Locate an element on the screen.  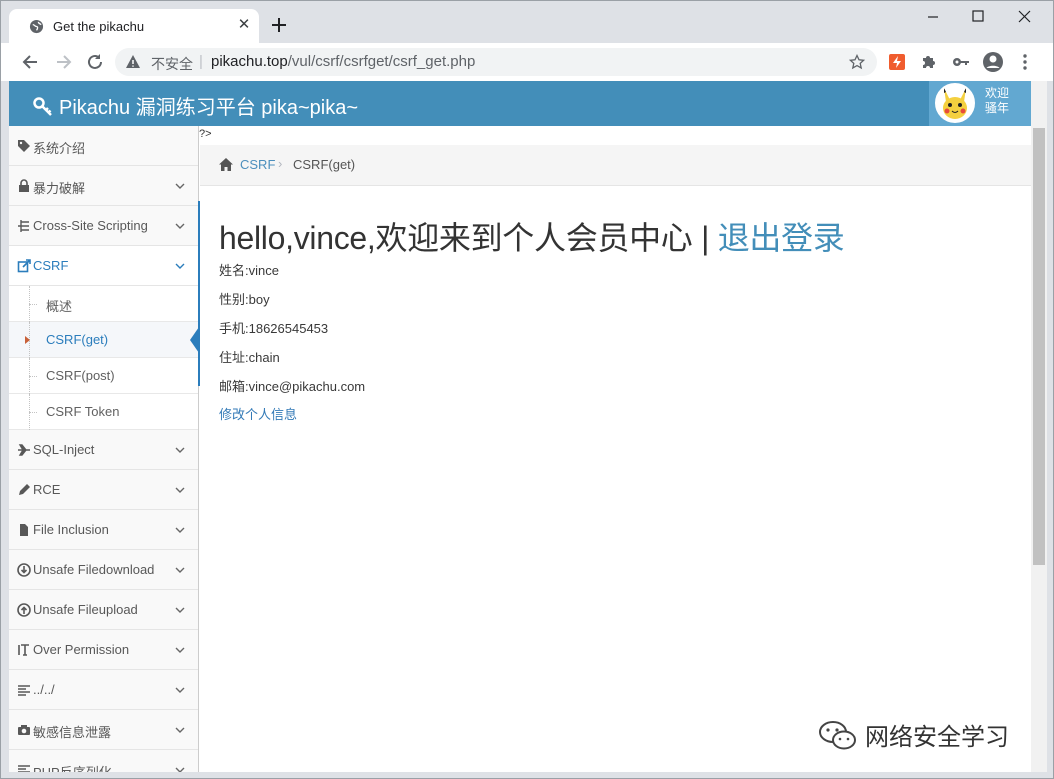
welcome-line1: 欢迎 is located at coordinates (997, 93).